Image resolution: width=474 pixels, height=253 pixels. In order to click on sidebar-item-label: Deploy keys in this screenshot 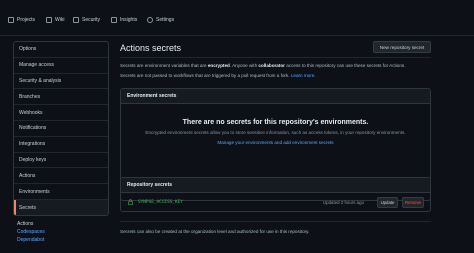, I will do `click(33, 159)`.